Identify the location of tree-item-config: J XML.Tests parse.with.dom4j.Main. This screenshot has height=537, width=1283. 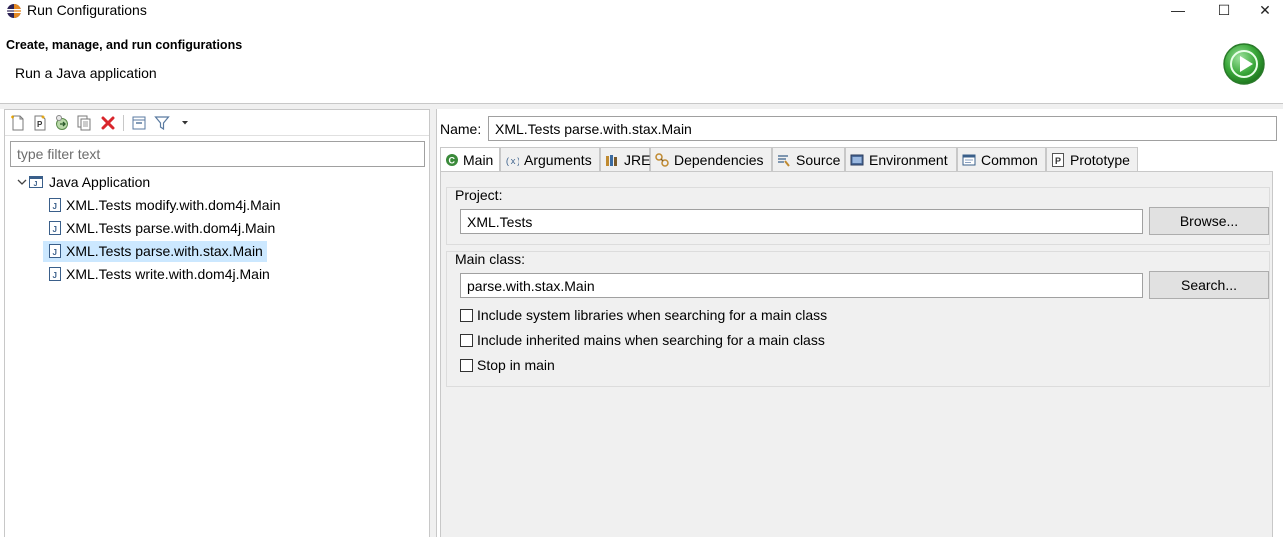
(161, 228).